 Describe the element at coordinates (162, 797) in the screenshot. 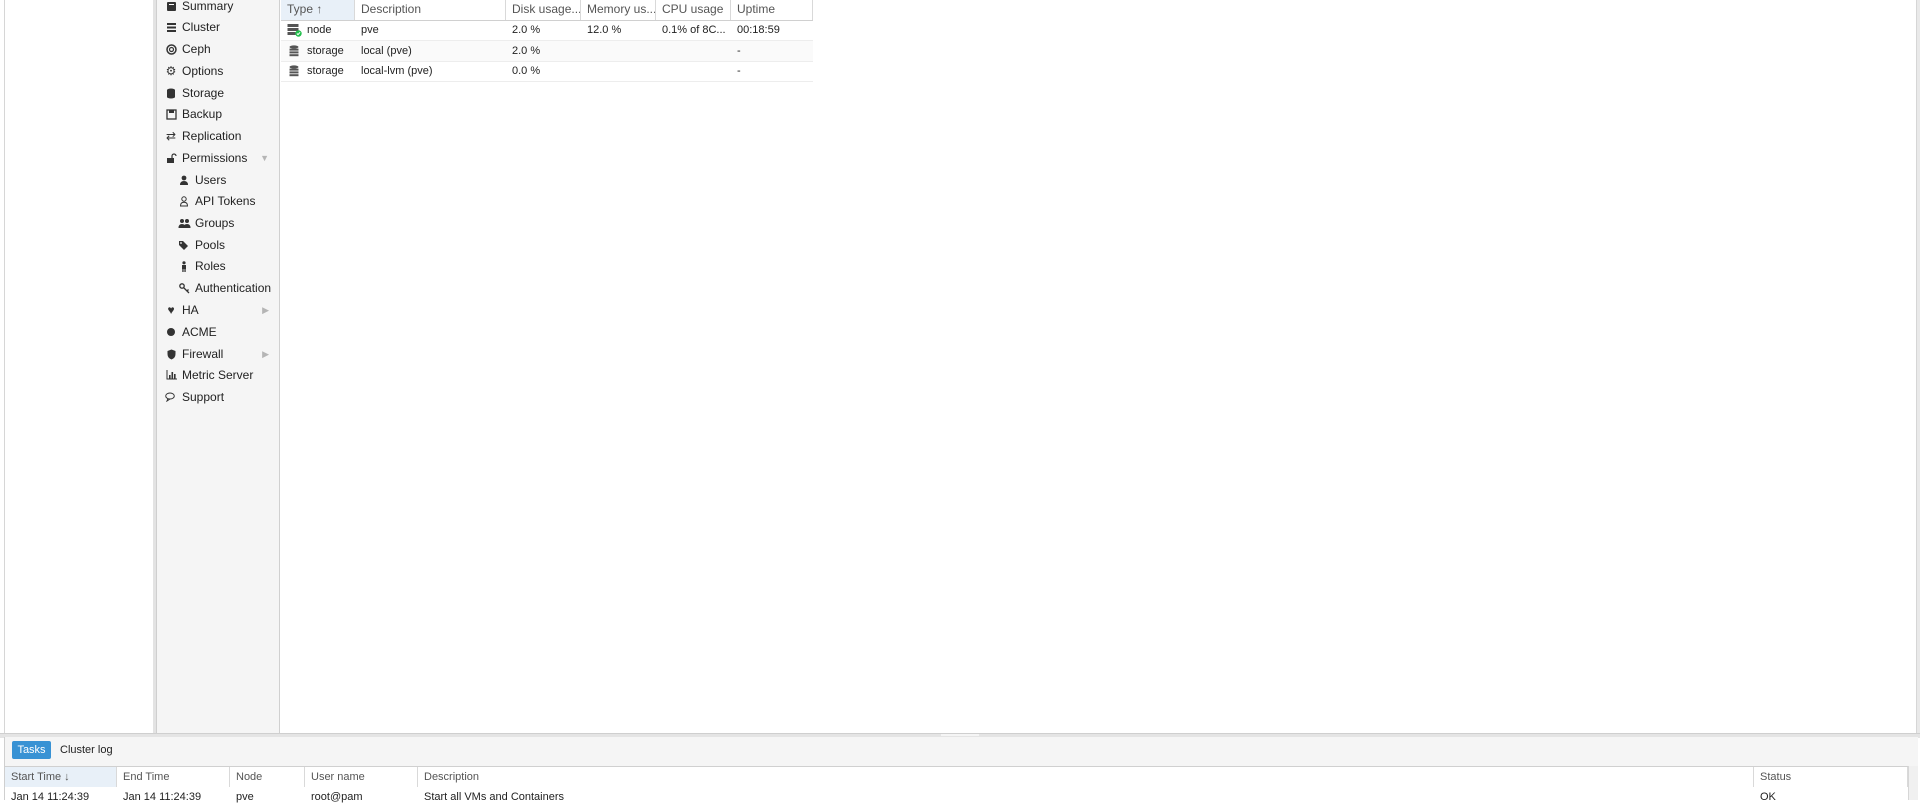

I see `cell-end-time: Jan 14 11:24:39` at that location.